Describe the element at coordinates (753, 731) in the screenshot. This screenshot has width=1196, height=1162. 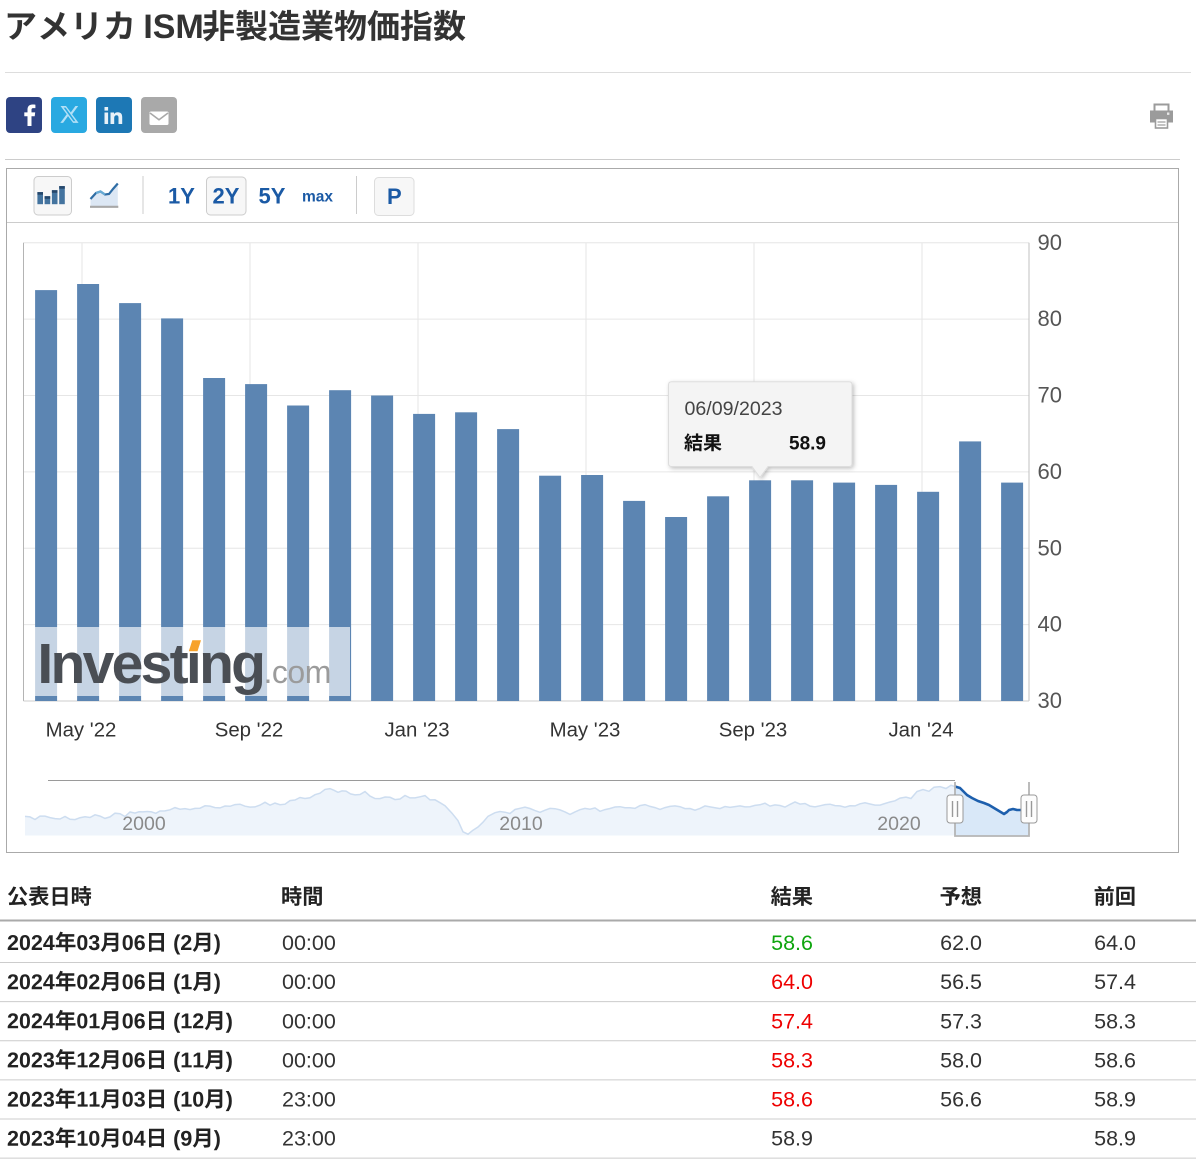
I see `svg-text: Sep '23` at that location.